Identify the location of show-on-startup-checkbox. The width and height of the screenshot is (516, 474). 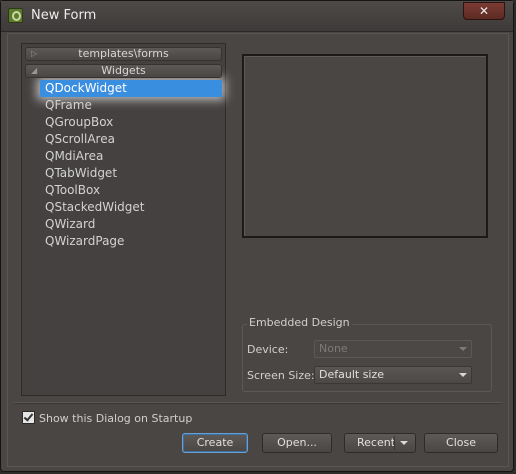
(28, 417).